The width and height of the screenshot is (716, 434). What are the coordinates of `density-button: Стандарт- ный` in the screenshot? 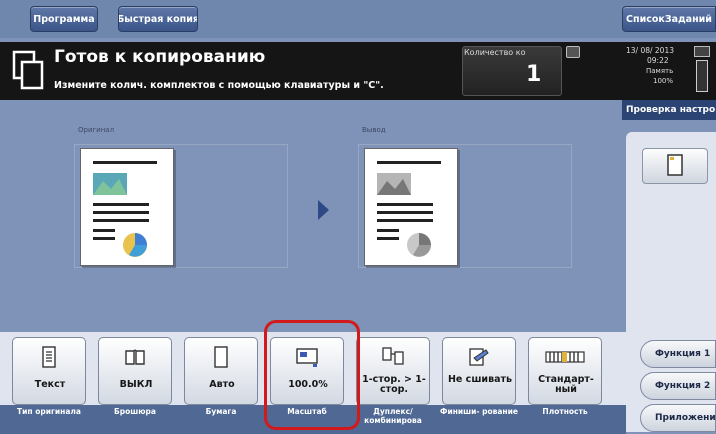 It's located at (565, 371).